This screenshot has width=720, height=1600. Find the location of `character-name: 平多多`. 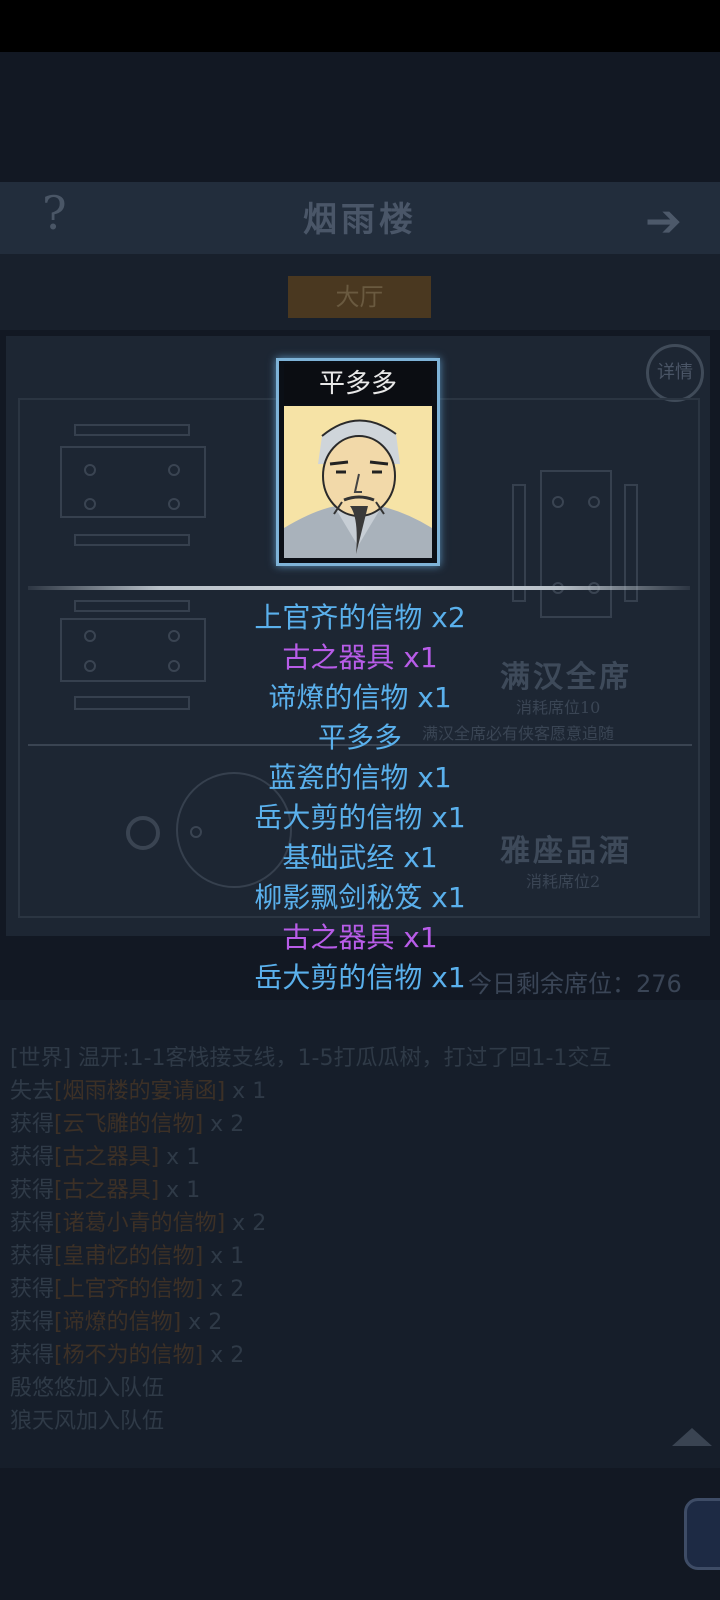

character-name: 平多多 is located at coordinates (358, 384).